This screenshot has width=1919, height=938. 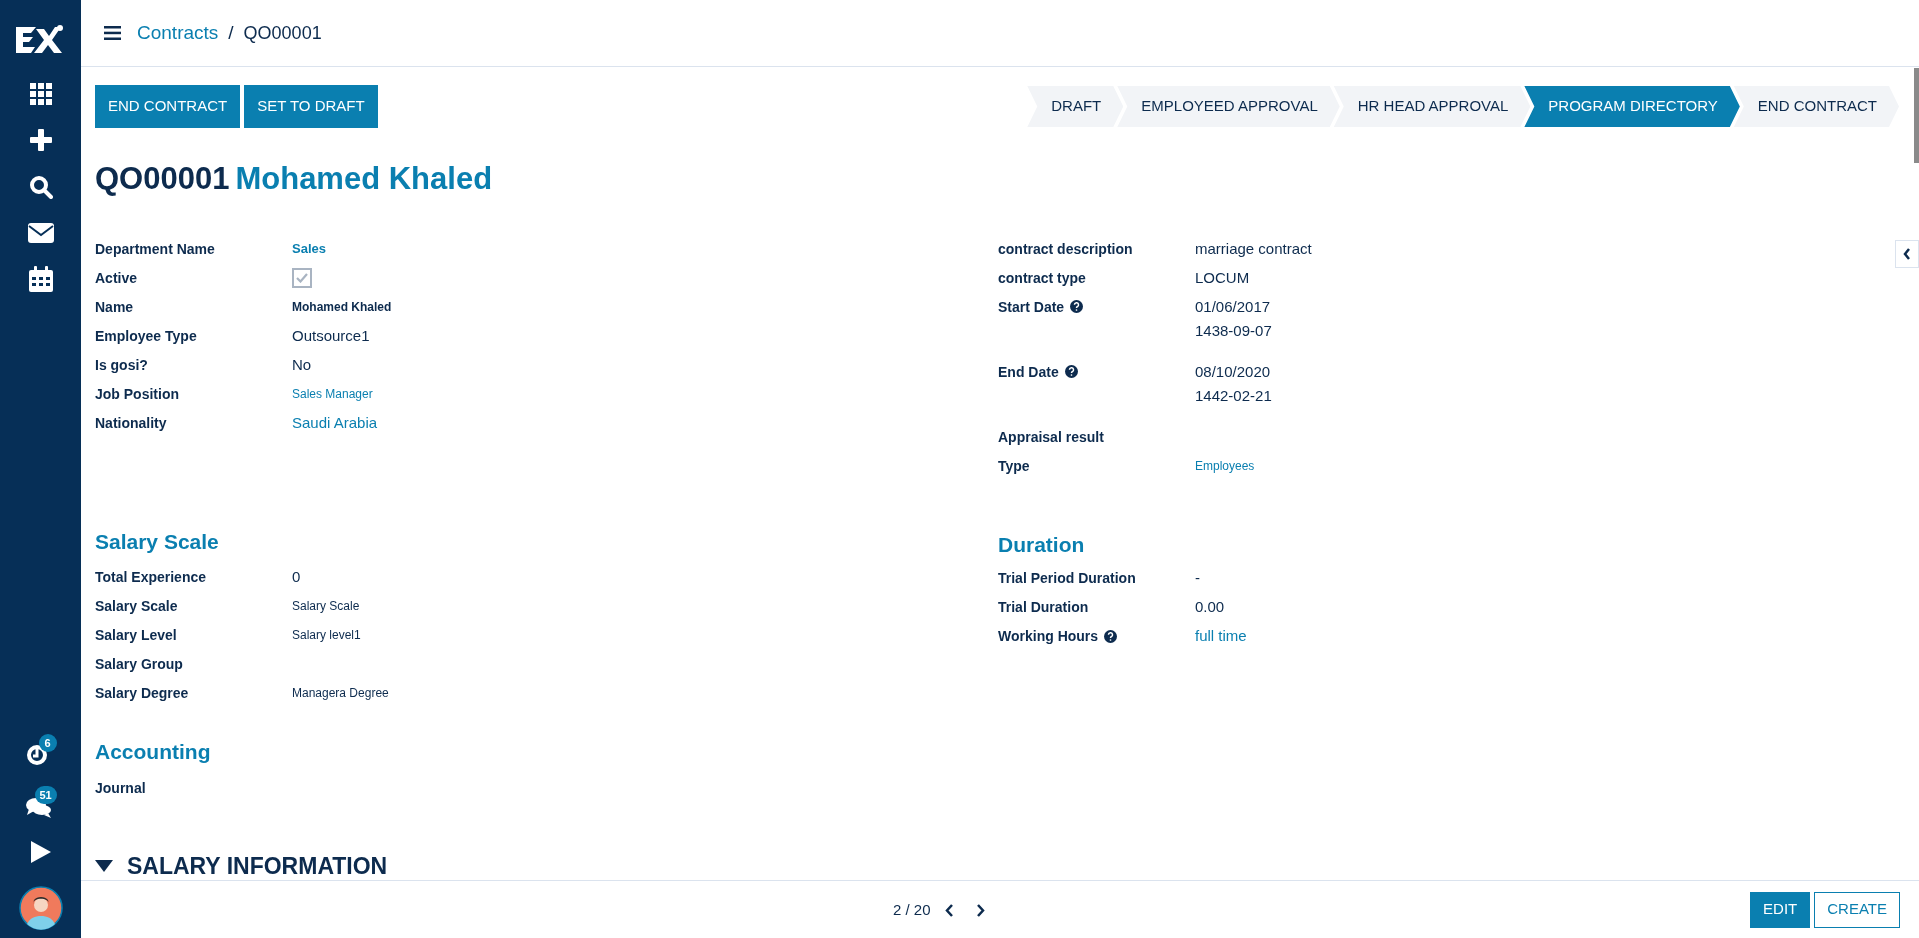 What do you see at coordinates (302, 364) in the screenshot?
I see `field-value: No` at bounding box center [302, 364].